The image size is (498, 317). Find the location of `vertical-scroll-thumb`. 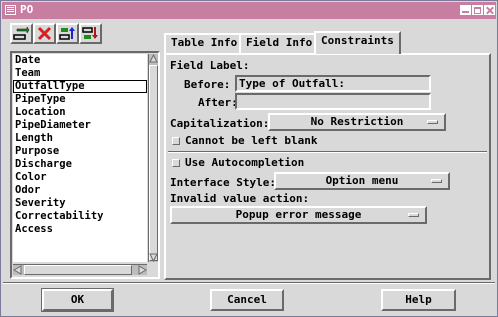

vertical-scroll-thumb is located at coordinates (153, 163).